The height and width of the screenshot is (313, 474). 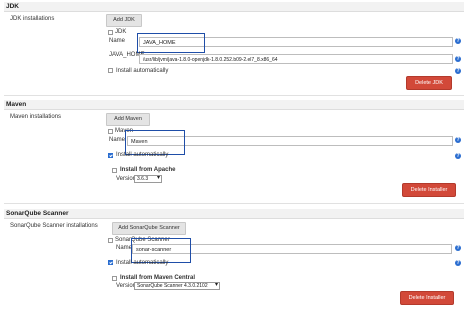 I want to click on maven-name-help-icon: ?, so click(x=458, y=140).